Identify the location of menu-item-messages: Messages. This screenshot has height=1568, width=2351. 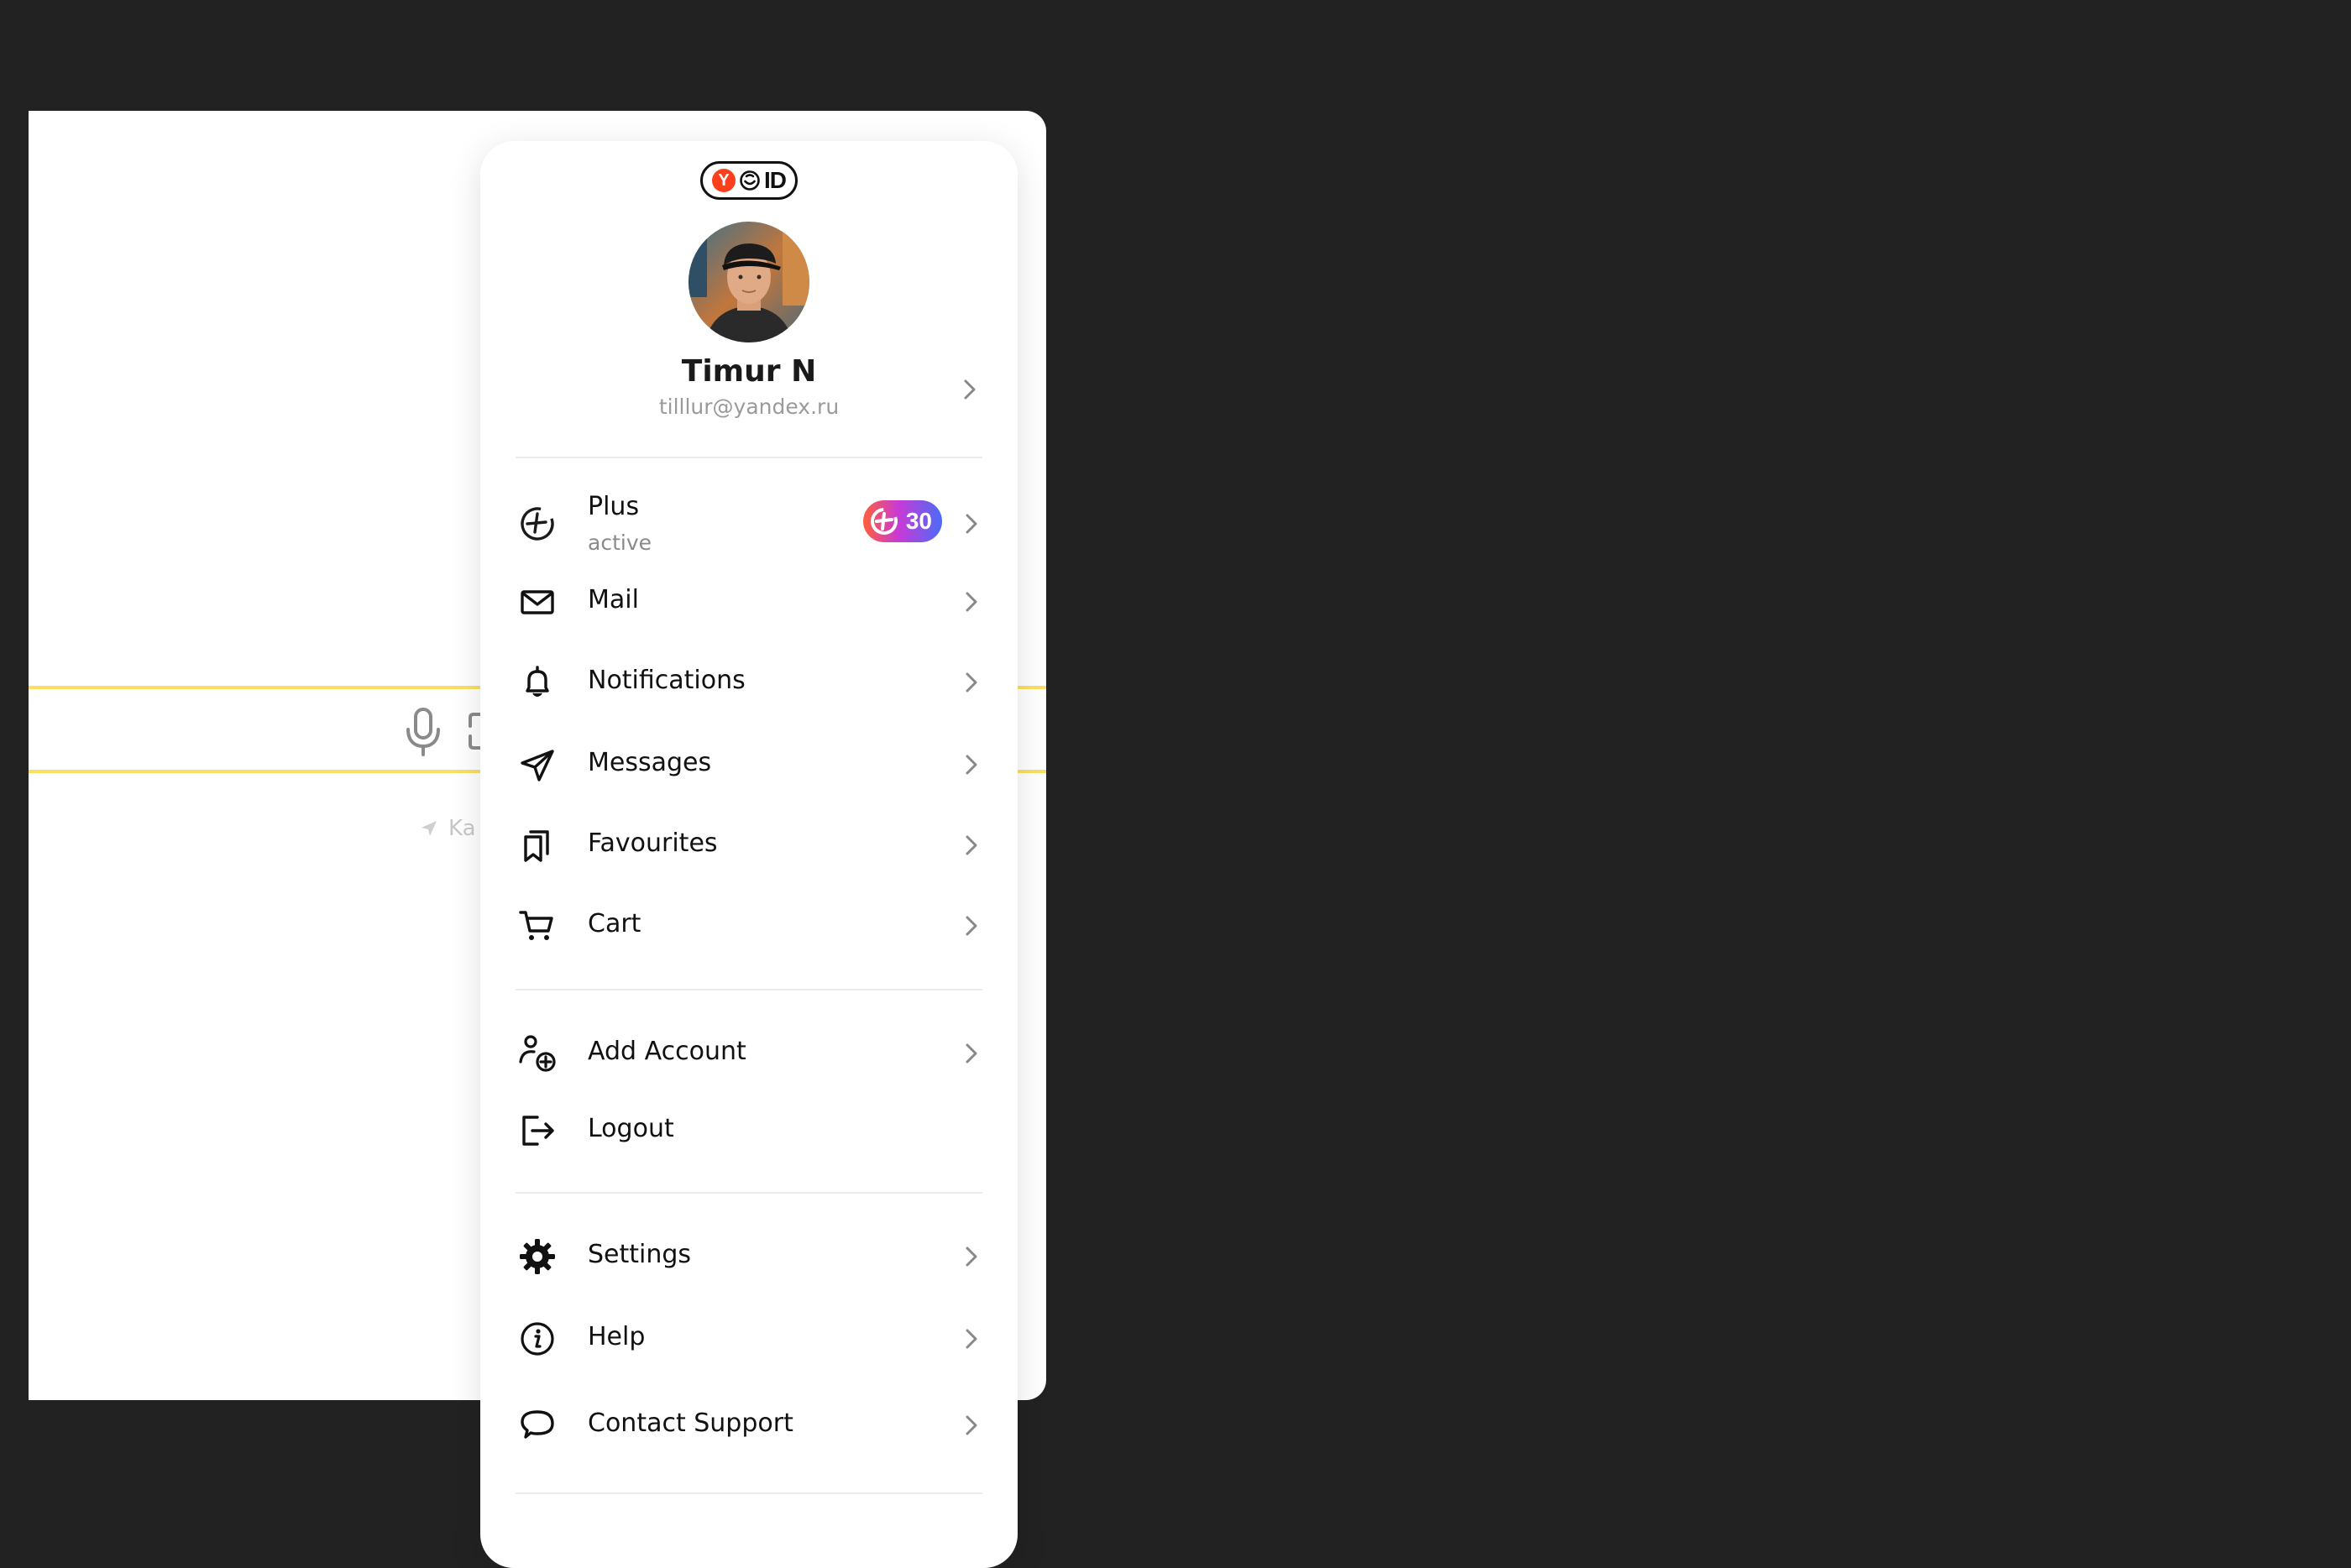
(749, 763).